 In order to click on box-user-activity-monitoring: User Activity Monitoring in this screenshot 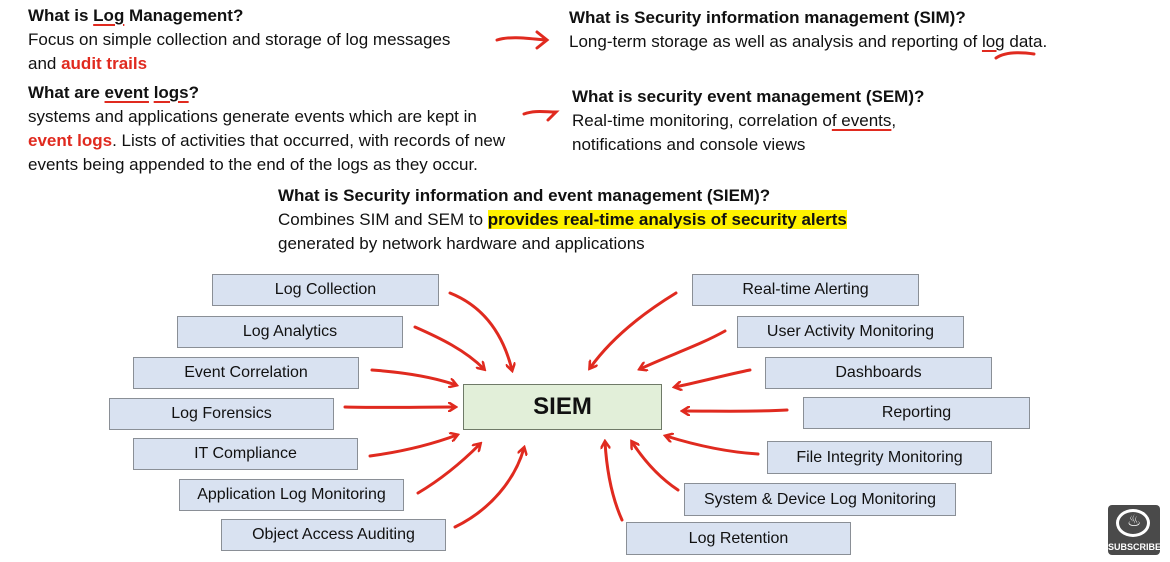, I will do `click(850, 332)`.